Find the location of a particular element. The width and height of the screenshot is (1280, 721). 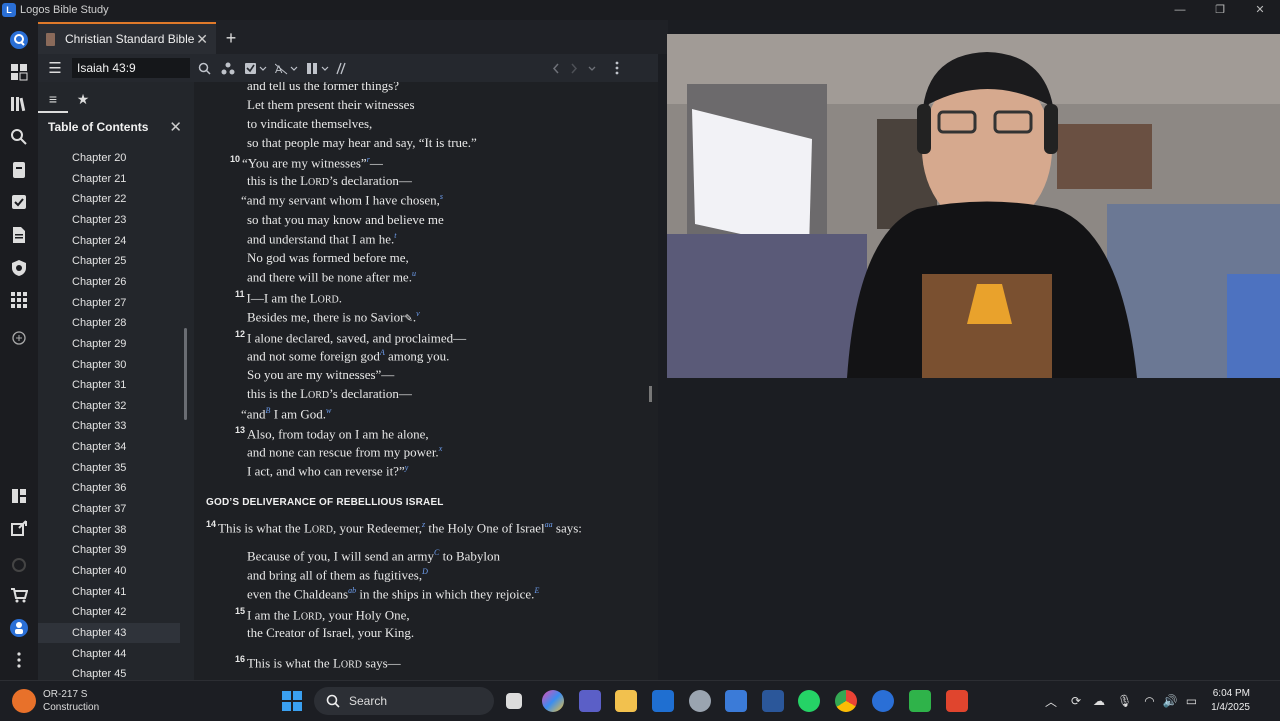

windows-start-icon is located at coordinates (292, 701).